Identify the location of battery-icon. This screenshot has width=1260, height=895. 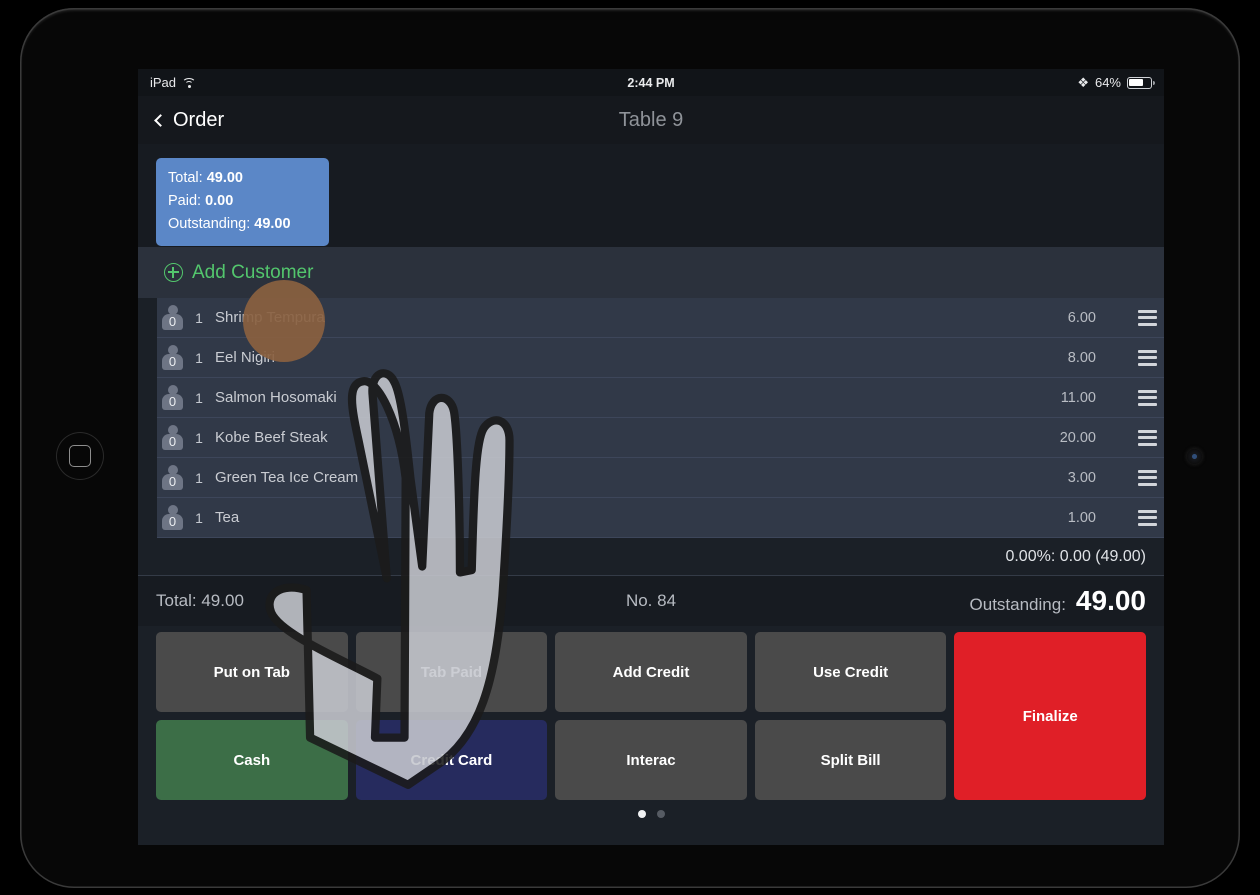
(1141, 82).